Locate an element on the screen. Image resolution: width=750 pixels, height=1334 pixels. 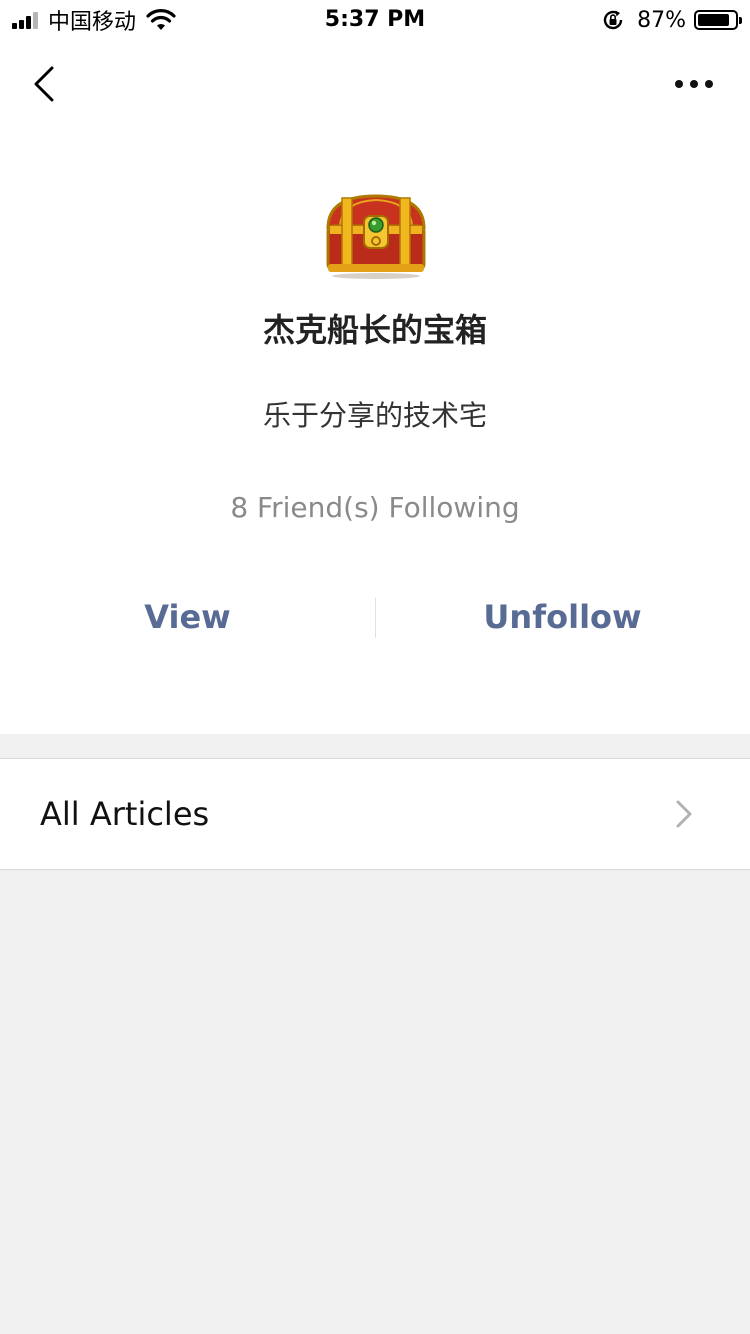
unfollow-button: Unfollow is located at coordinates (562, 617).